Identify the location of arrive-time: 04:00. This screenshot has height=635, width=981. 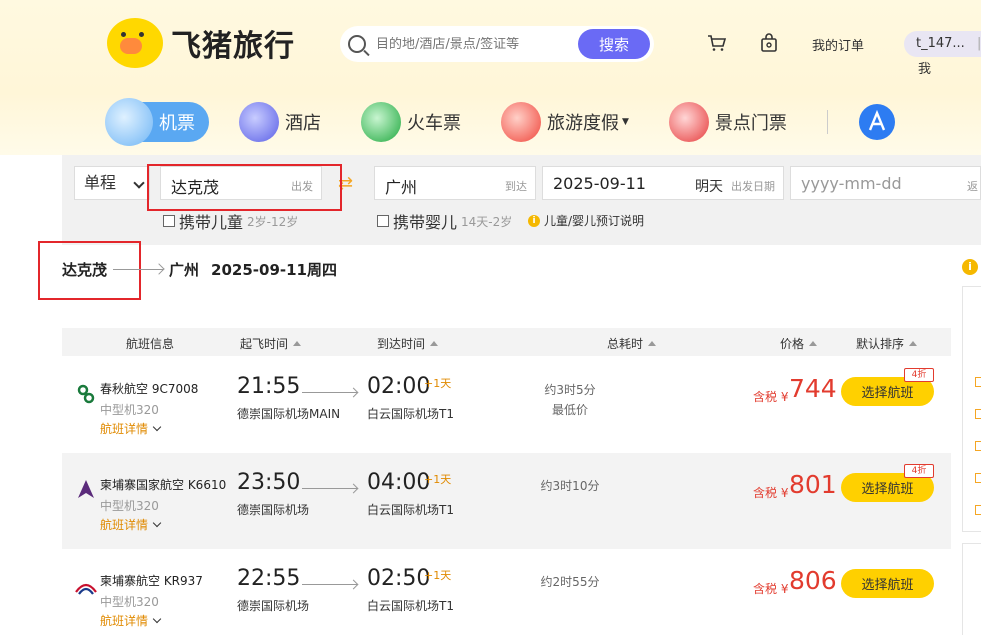
(399, 482).